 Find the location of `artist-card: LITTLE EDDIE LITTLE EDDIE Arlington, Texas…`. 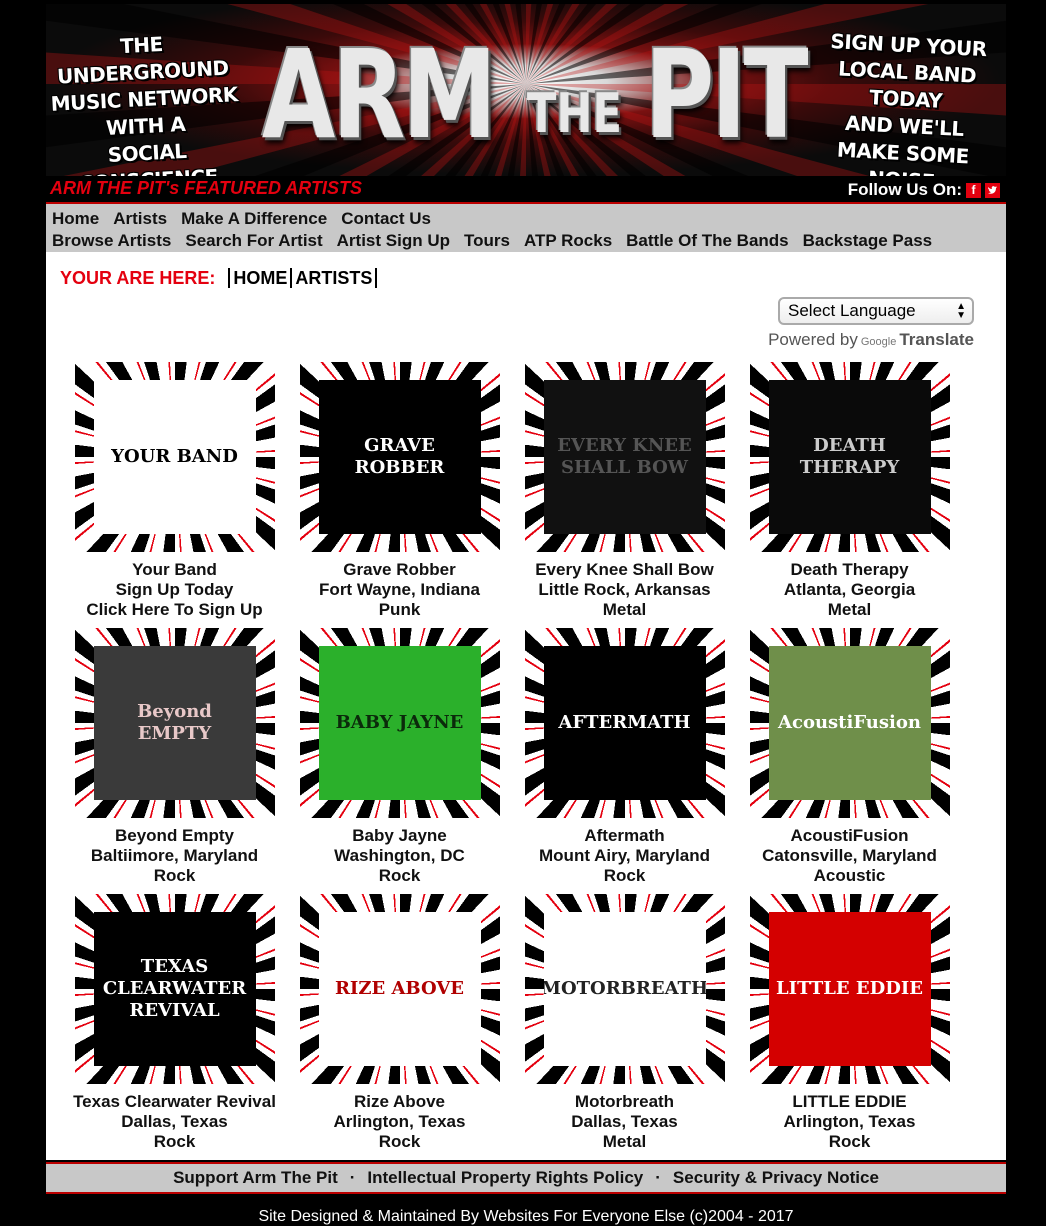

artist-card: LITTLE EDDIE LITTLE EDDIE Arlington, Texas… is located at coordinates (849, 1023).